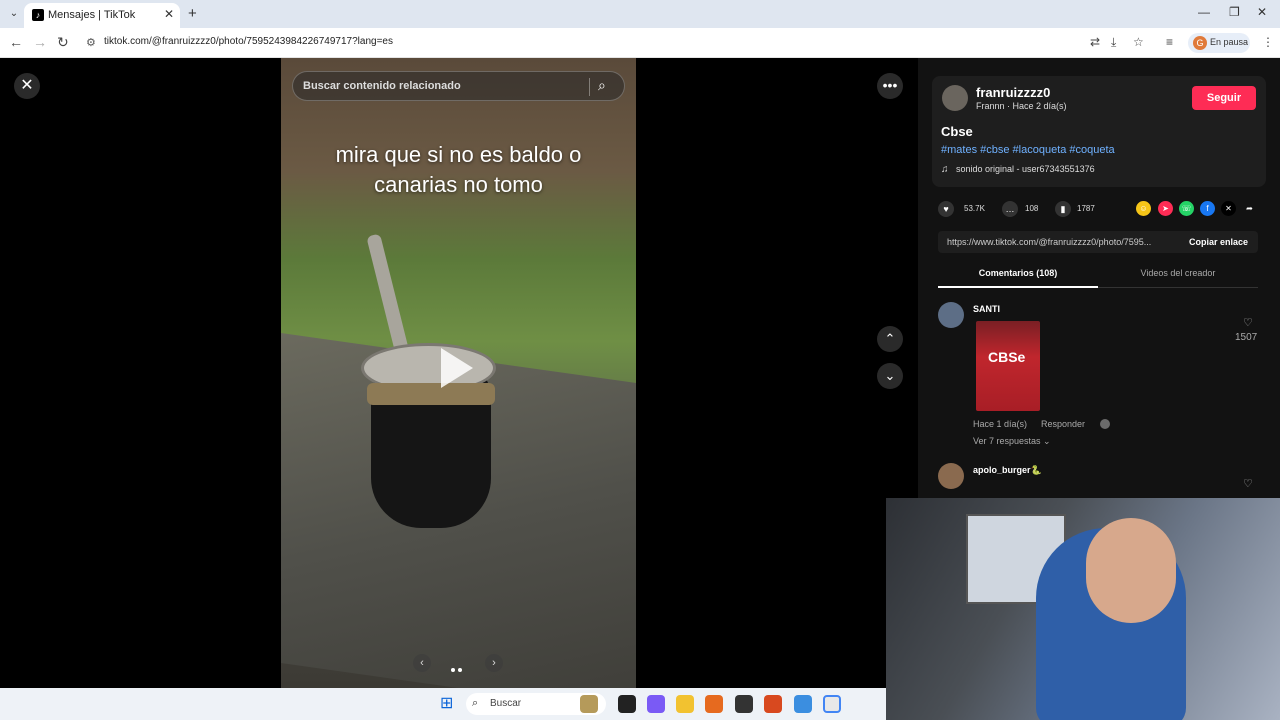 This screenshot has height=720, width=1280. Describe the element at coordinates (627, 704) in the screenshot. I see `app-icon` at that location.